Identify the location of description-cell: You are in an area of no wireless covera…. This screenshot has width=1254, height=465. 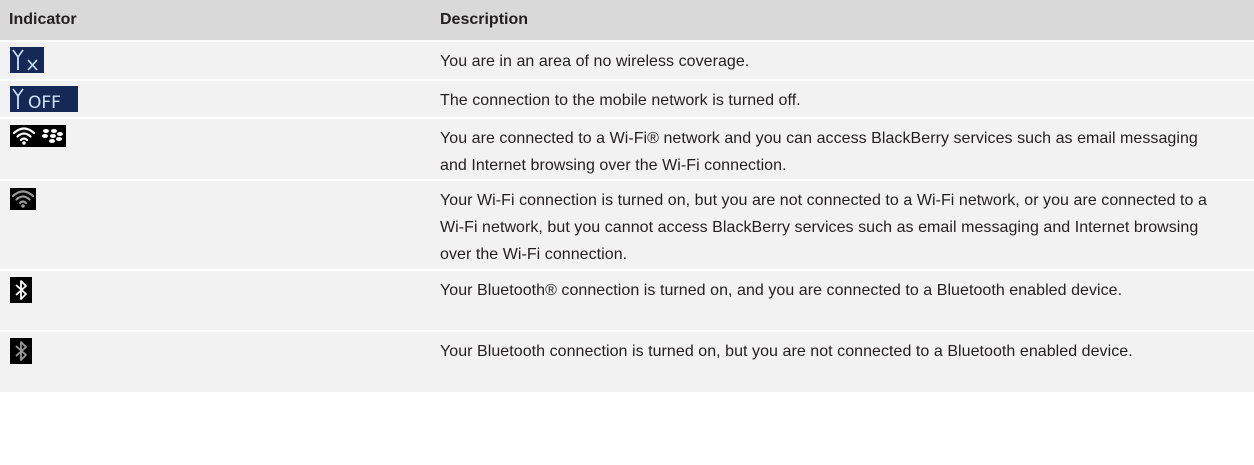
(595, 61).